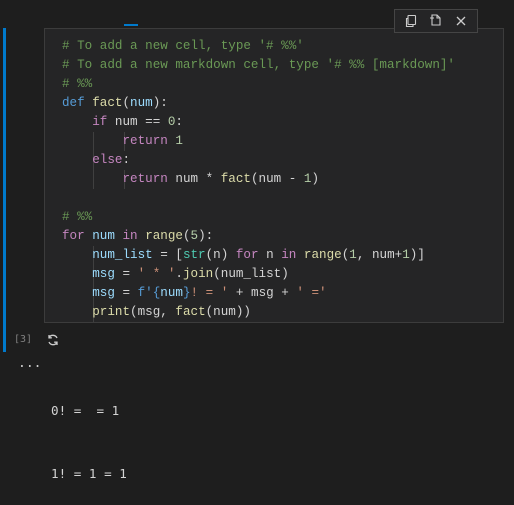 The image size is (514, 505). I want to click on code-line: # To add a new cell, type '# %%', so click(258, 46).